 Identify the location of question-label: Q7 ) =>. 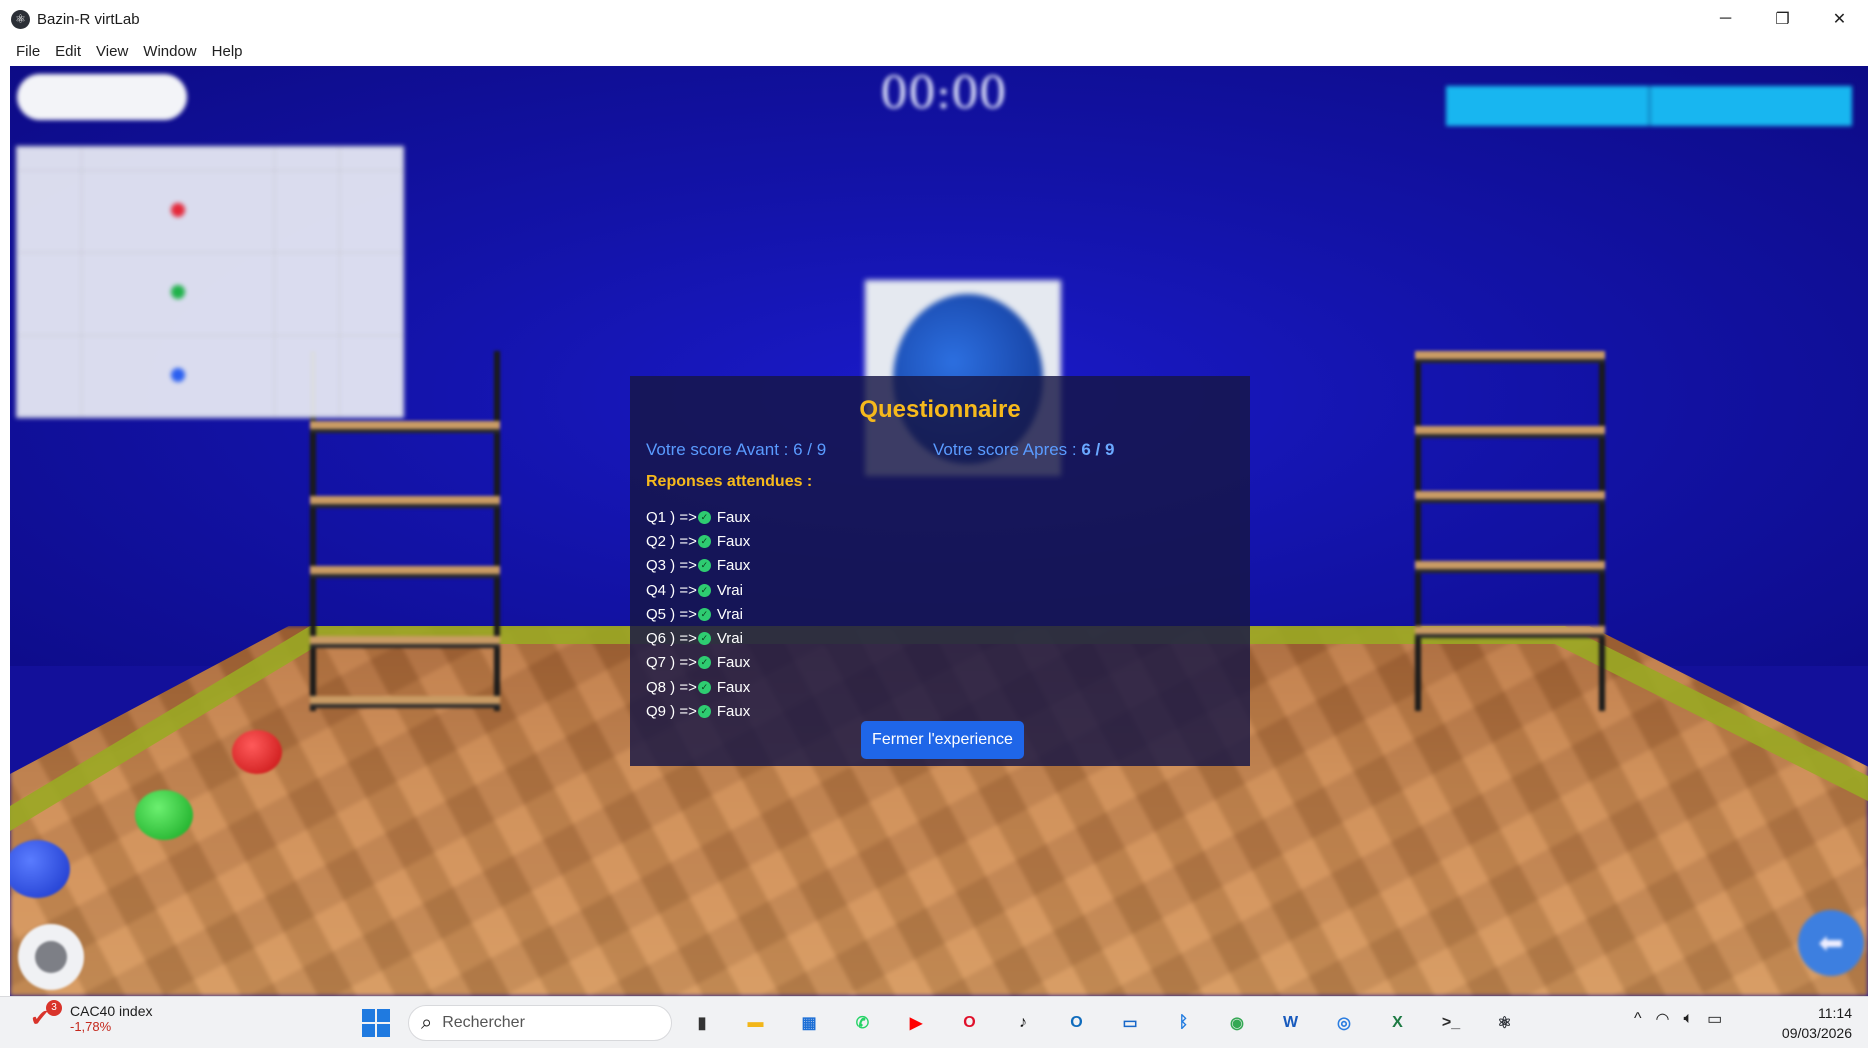
(671, 663).